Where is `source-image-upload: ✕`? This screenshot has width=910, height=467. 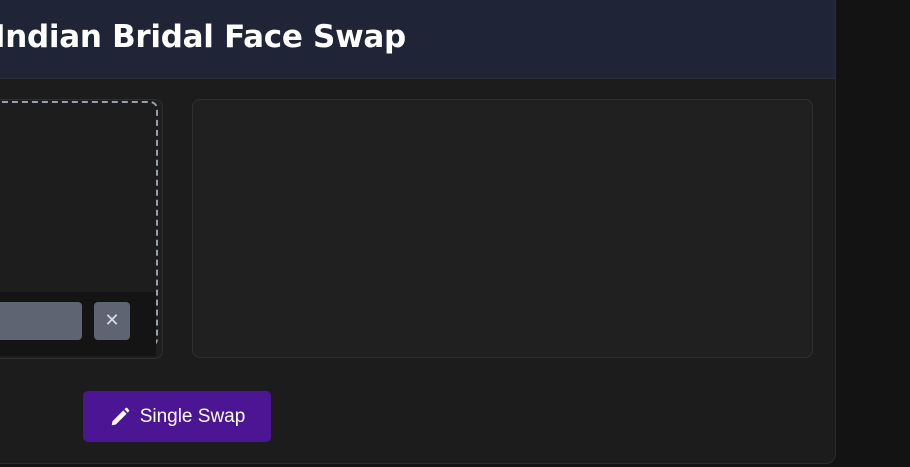
source-image-upload: ✕ is located at coordinates (81, 229).